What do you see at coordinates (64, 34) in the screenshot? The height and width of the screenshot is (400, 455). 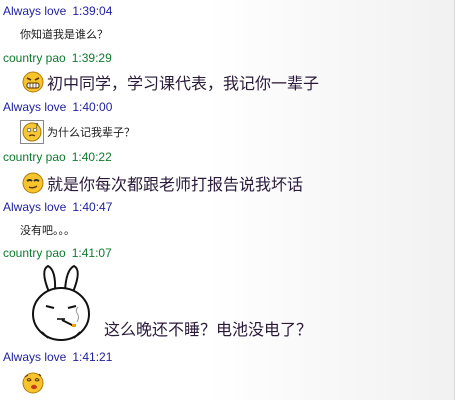 I see `message-text: 你知道我是谁么？` at bounding box center [64, 34].